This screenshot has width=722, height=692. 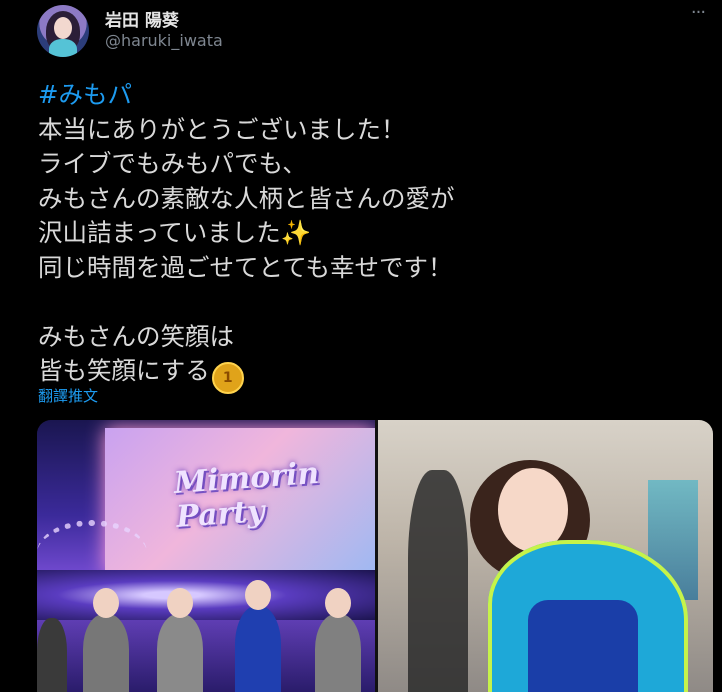 What do you see at coordinates (142, 18) in the screenshot?
I see `author-display-name: 岩田 陽葵` at bounding box center [142, 18].